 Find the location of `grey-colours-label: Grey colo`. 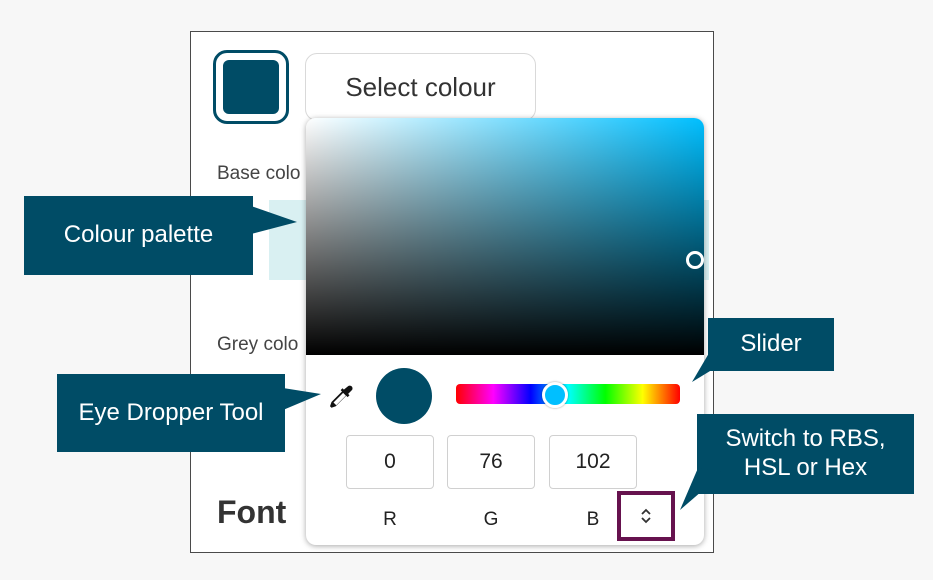

grey-colours-label: Grey colo is located at coordinates (258, 344).